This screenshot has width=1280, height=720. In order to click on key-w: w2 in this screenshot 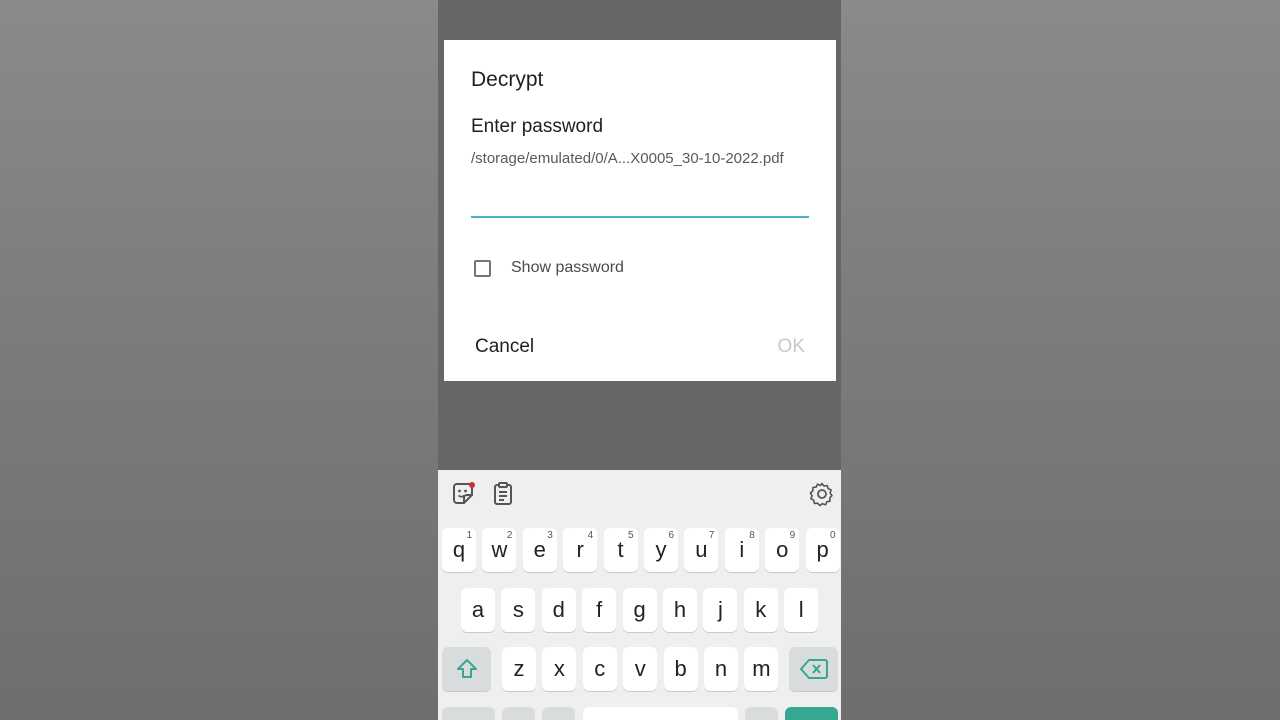, I will do `click(499, 550)`.